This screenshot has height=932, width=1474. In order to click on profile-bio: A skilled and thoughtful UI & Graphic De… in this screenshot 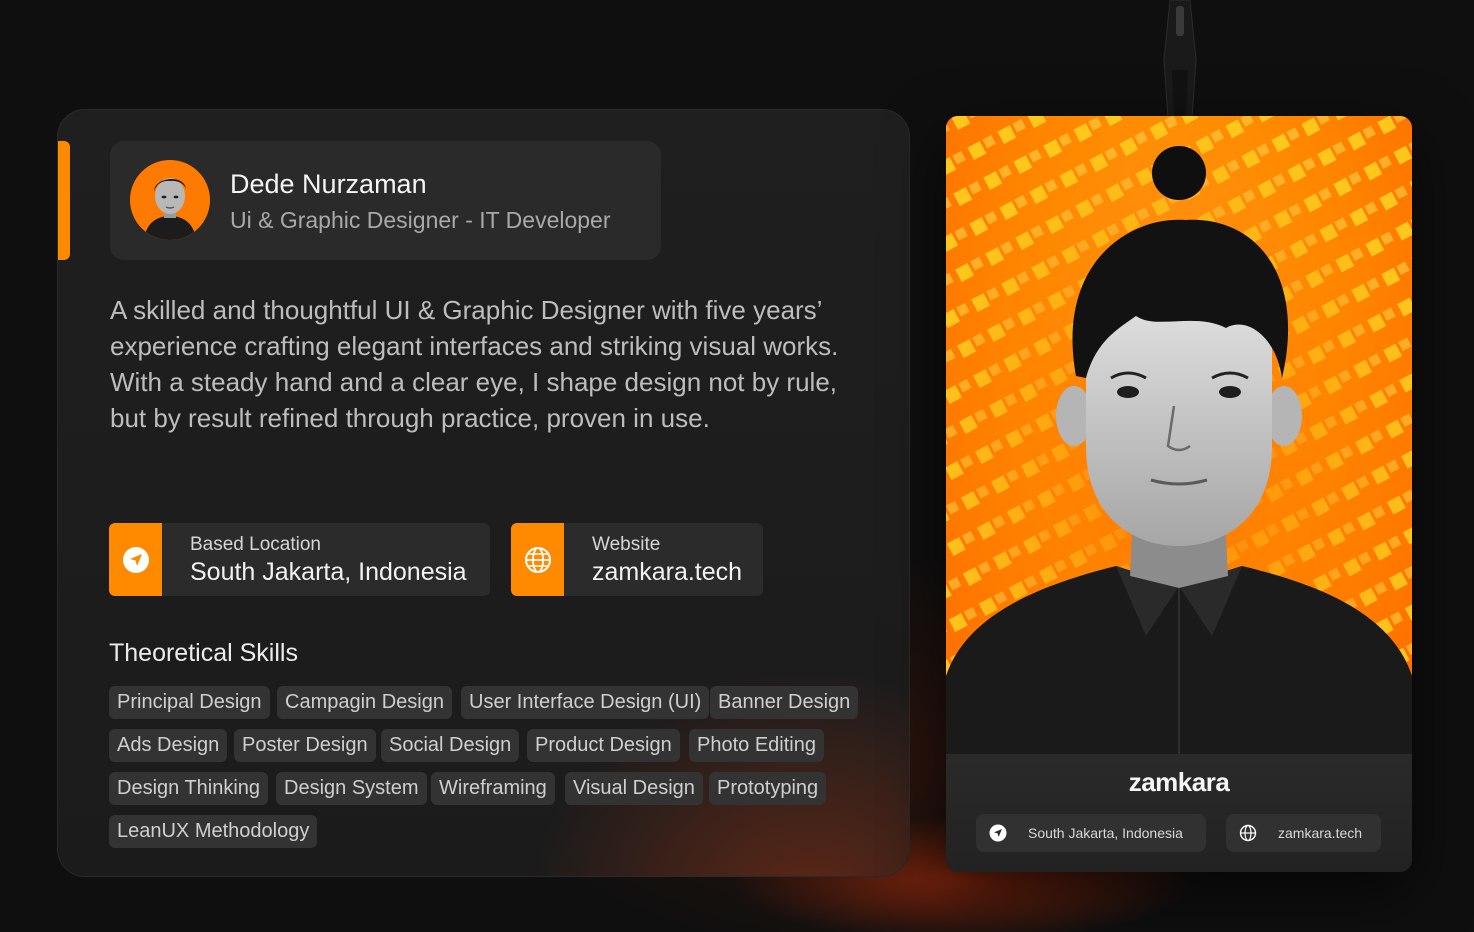, I will do `click(474, 364)`.